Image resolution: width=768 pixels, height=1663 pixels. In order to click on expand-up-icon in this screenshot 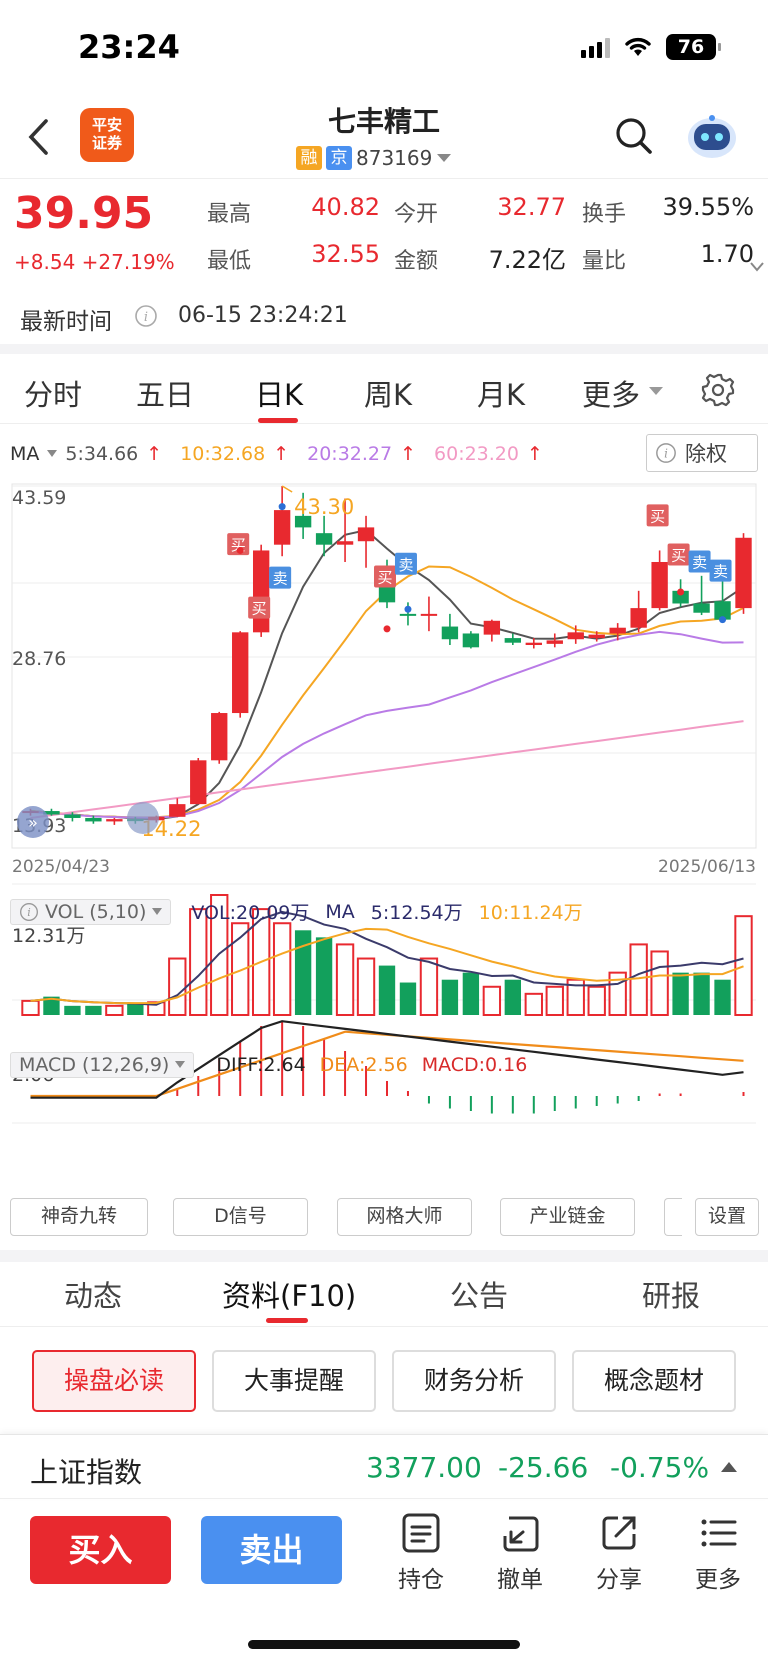, I will do `click(729, 1467)`.